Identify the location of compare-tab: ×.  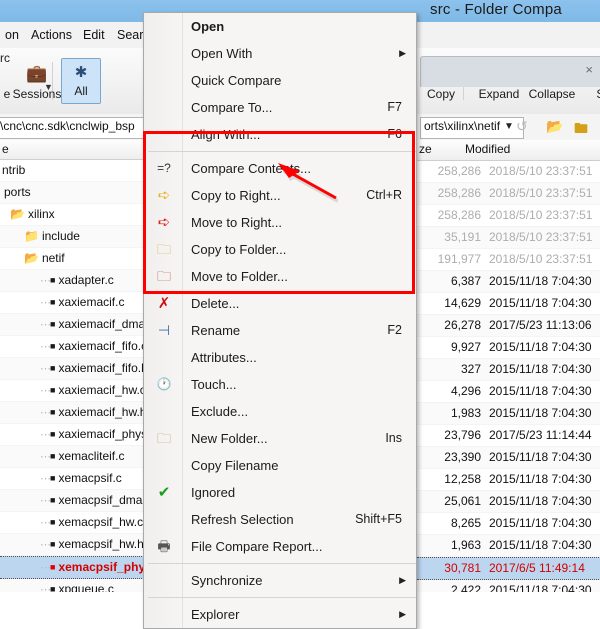
(510, 71).